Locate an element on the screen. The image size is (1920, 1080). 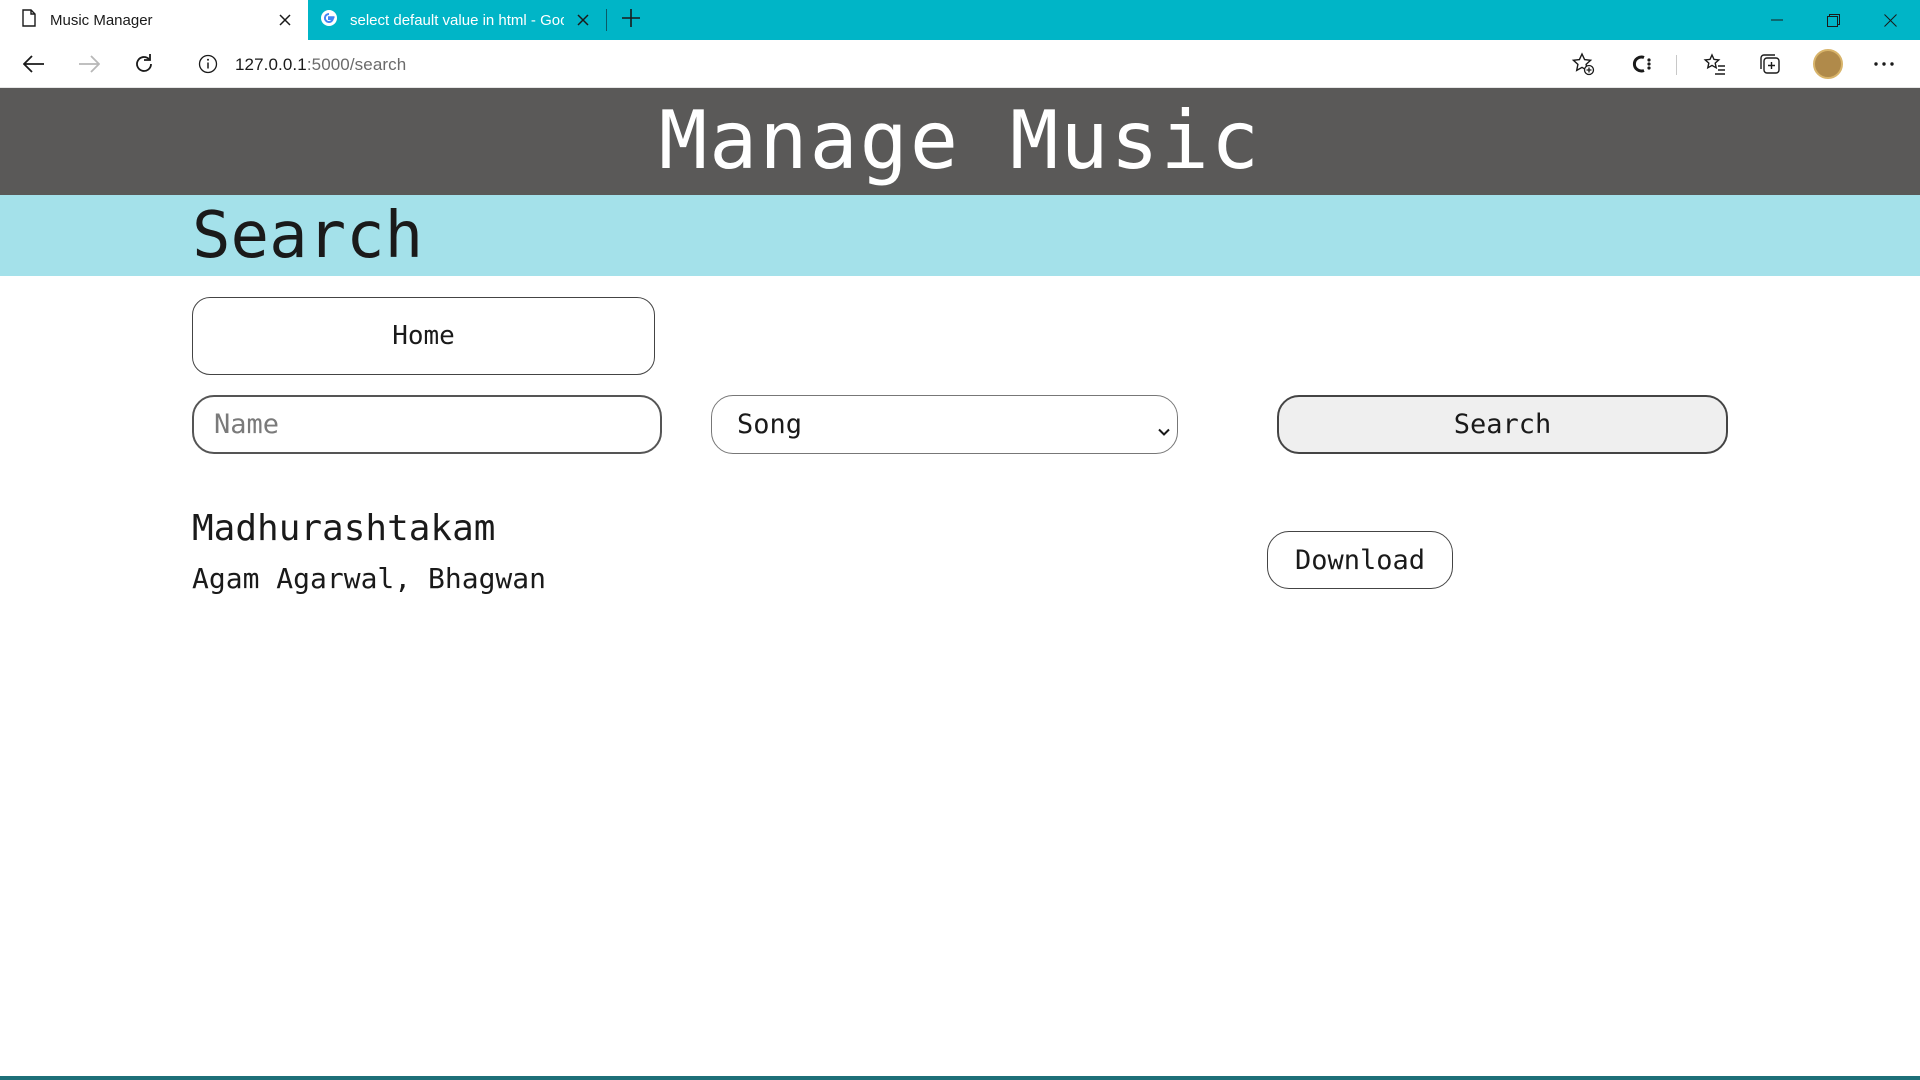
address-bar: 127.0.0.1:5000/search is located at coordinates (884, 64).